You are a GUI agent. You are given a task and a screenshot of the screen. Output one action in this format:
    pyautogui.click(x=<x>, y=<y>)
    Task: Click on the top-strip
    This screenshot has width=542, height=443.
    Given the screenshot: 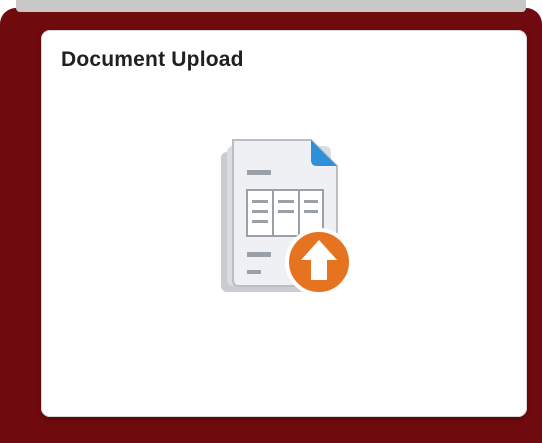 What is the action you would take?
    pyautogui.click(x=271, y=6)
    